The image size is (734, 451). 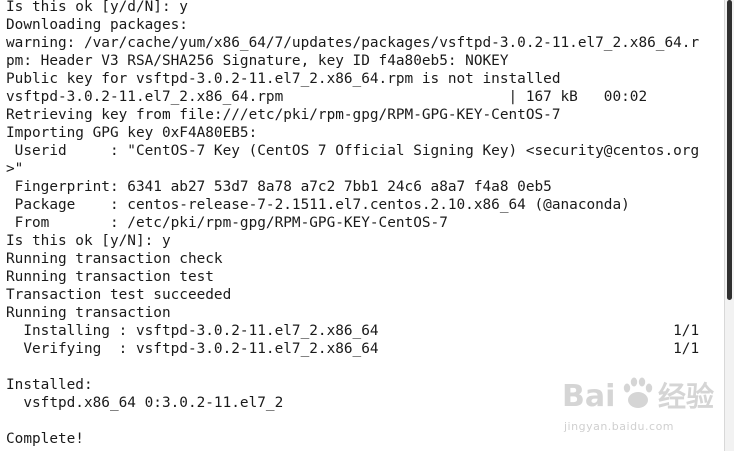 What do you see at coordinates (132, 133) in the screenshot?
I see `terminal-line: Importing GPG key 0xF4A80EB5:` at bounding box center [132, 133].